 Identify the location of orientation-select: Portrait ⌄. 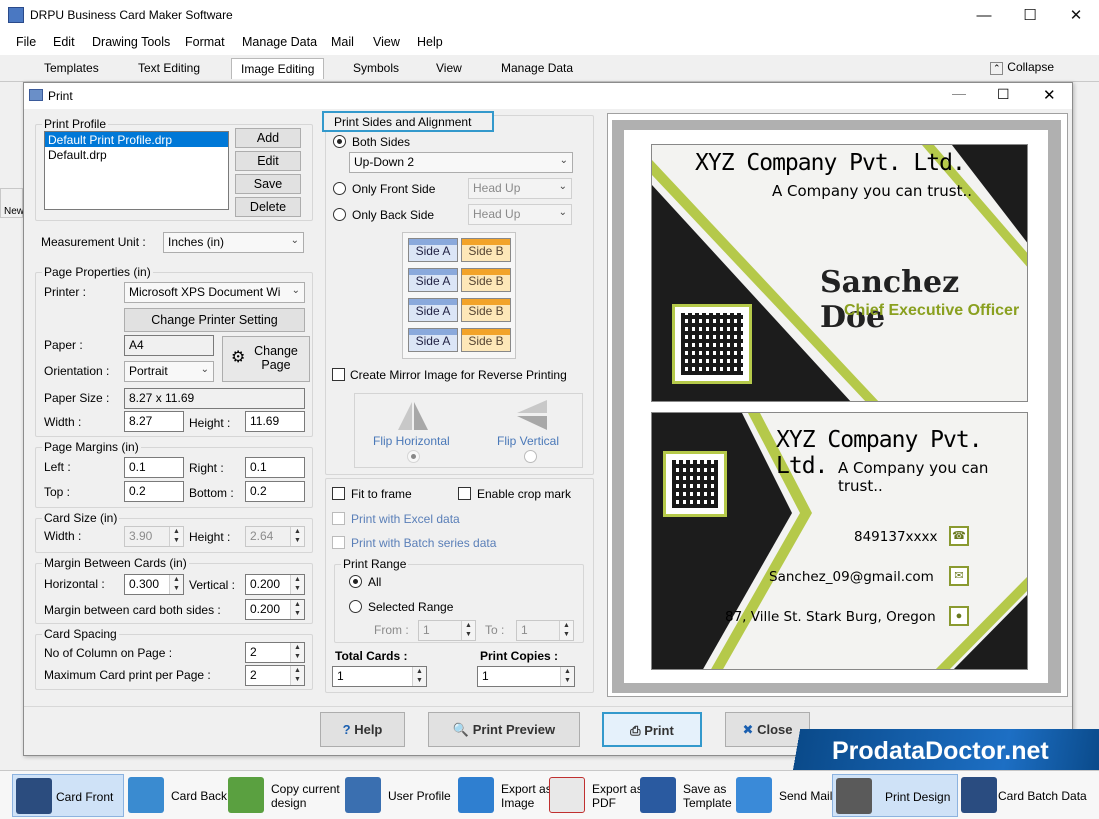
(169, 371).